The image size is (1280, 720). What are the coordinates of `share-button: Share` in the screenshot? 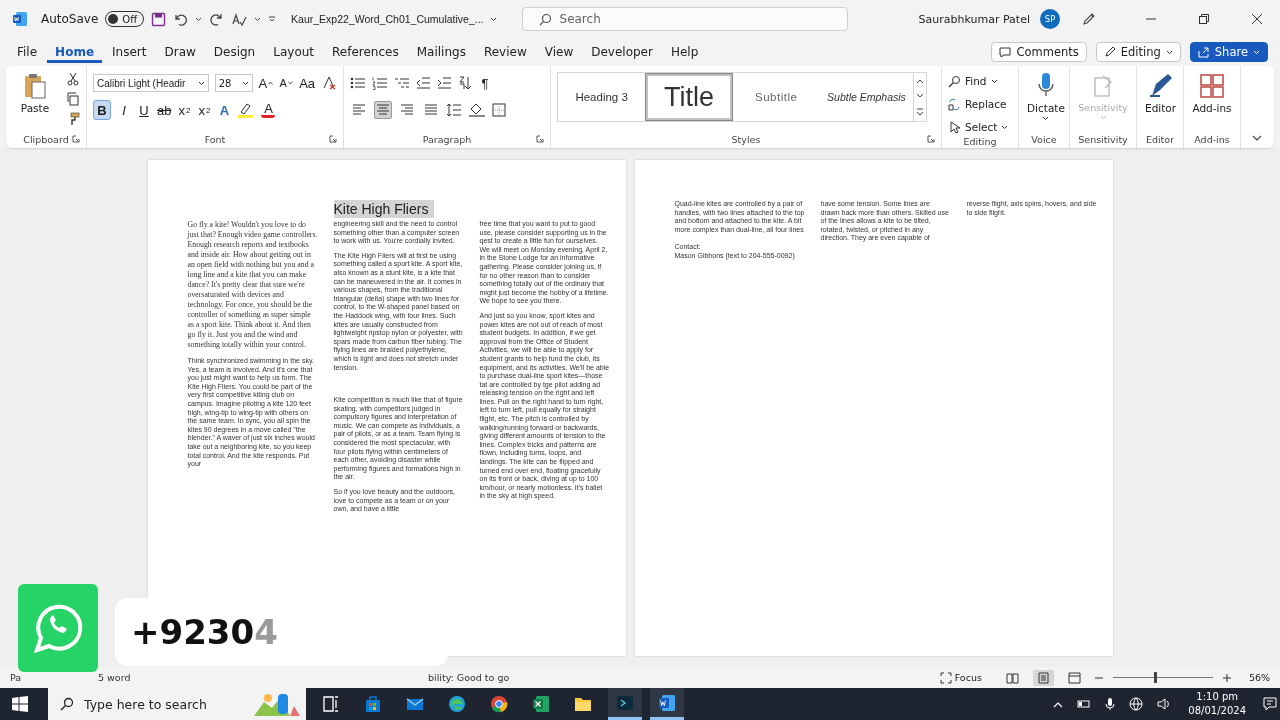 It's located at (1228, 52).